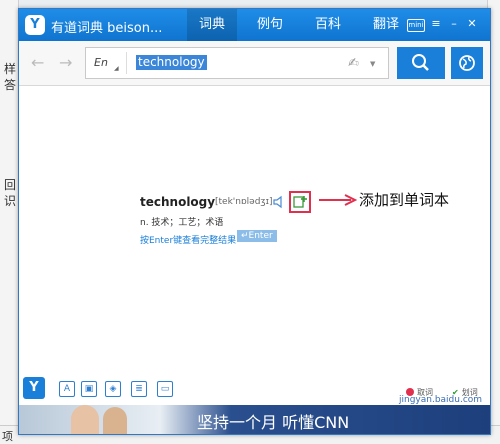 The image size is (500, 444). I want to click on search-bar: ← → En ◢ technology ✍ ▼, so click(254, 63).